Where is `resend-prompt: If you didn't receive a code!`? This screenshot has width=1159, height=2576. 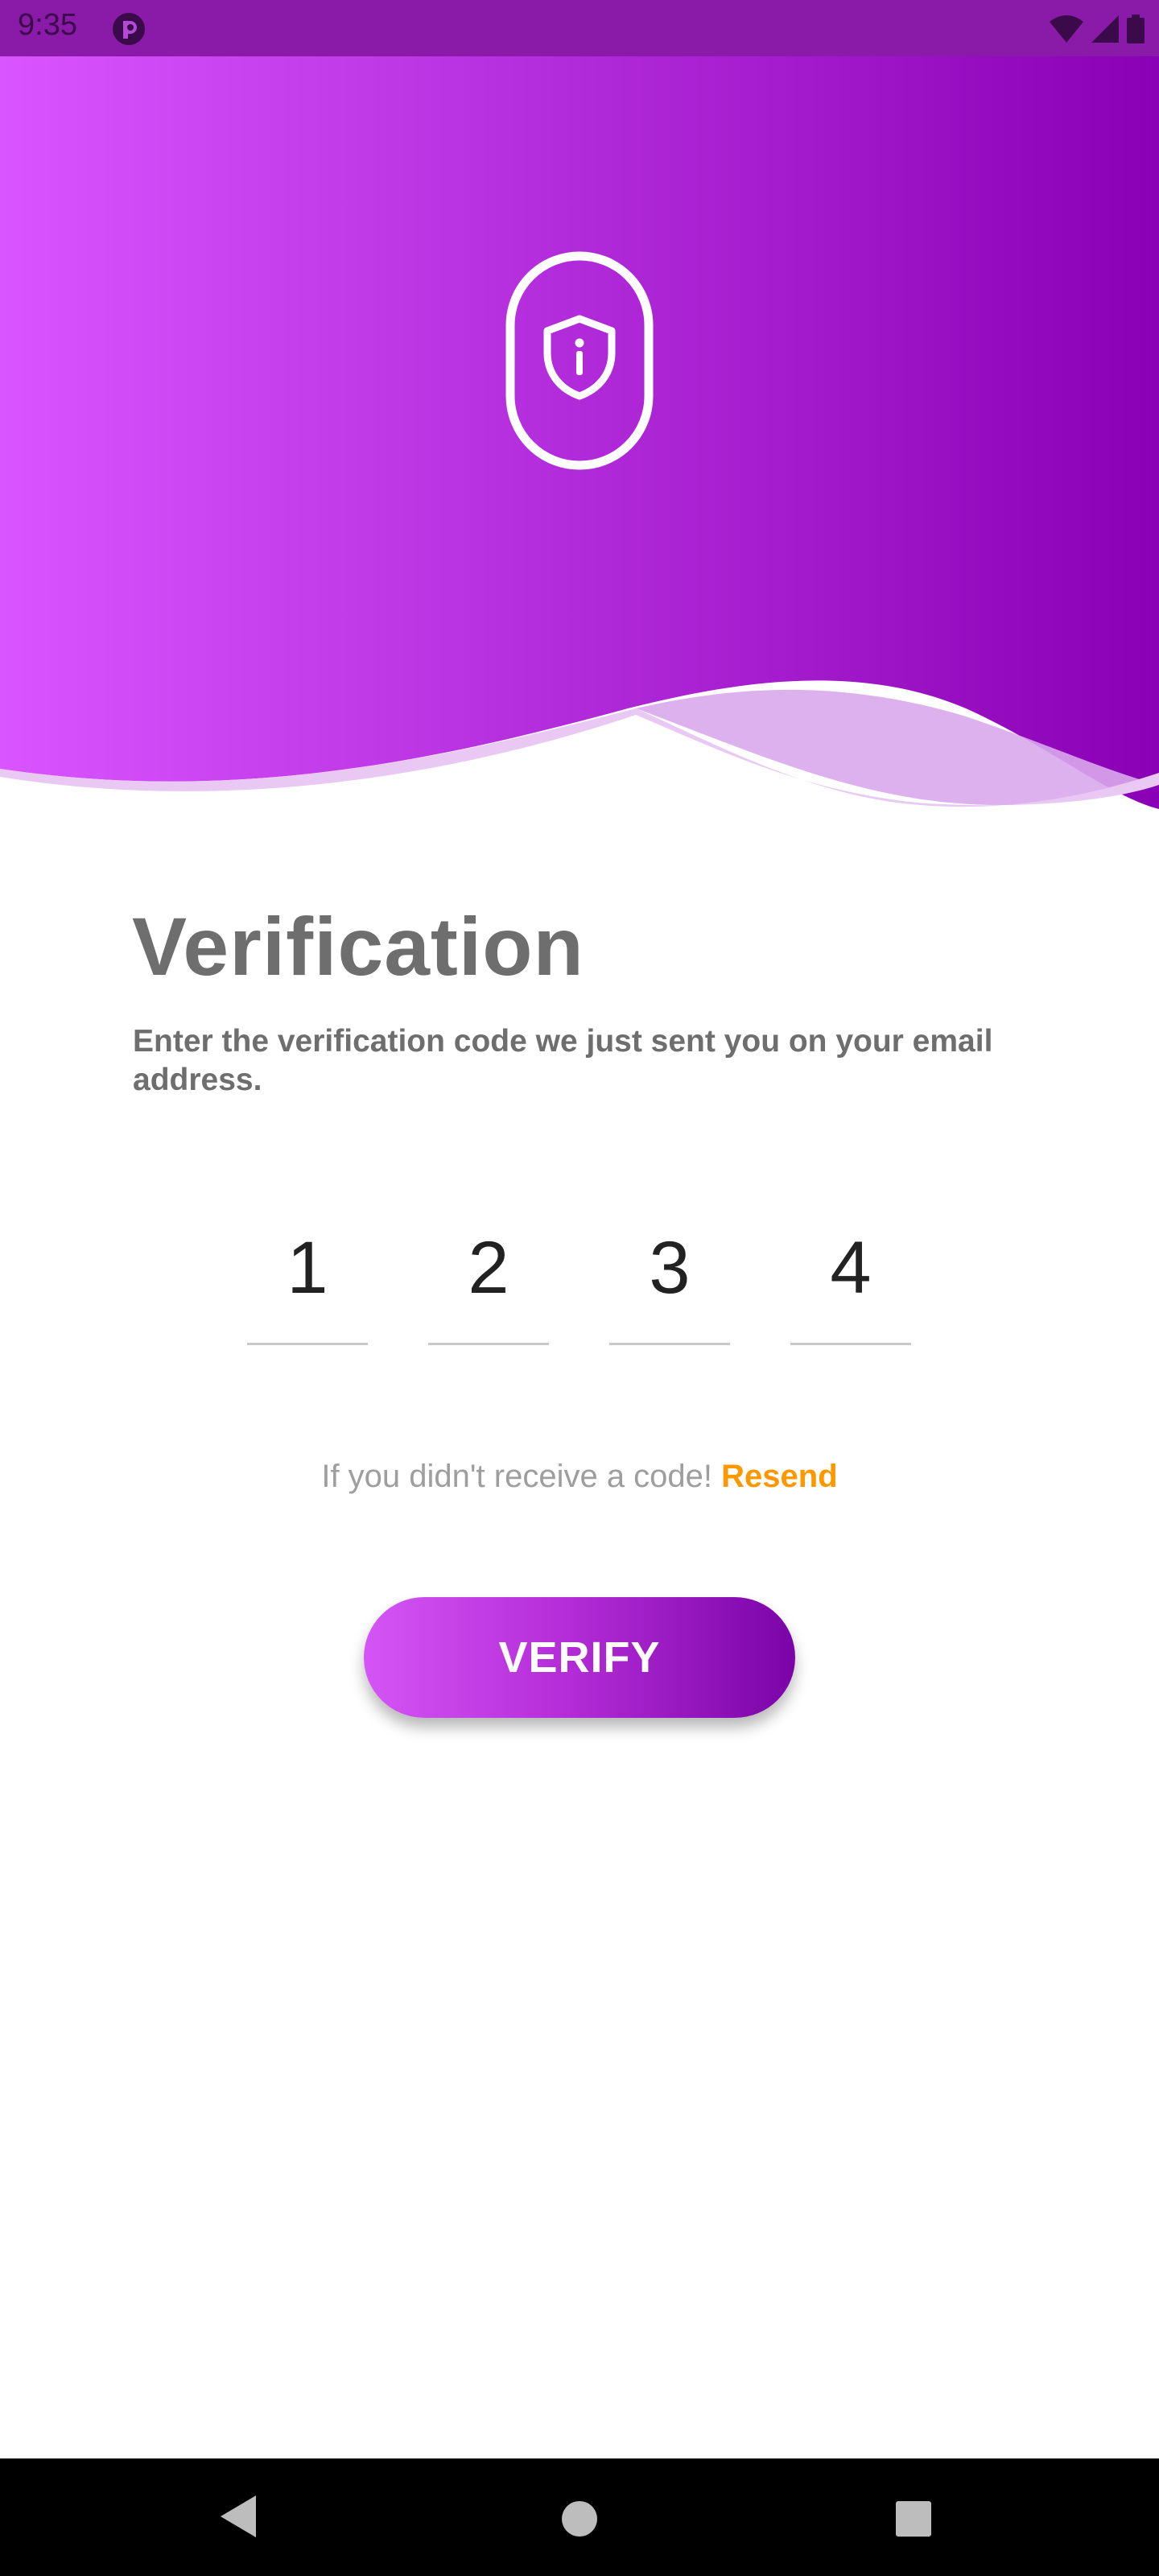
resend-prompt: If you didn't receive a code! is located at coordinates (517, 1476).